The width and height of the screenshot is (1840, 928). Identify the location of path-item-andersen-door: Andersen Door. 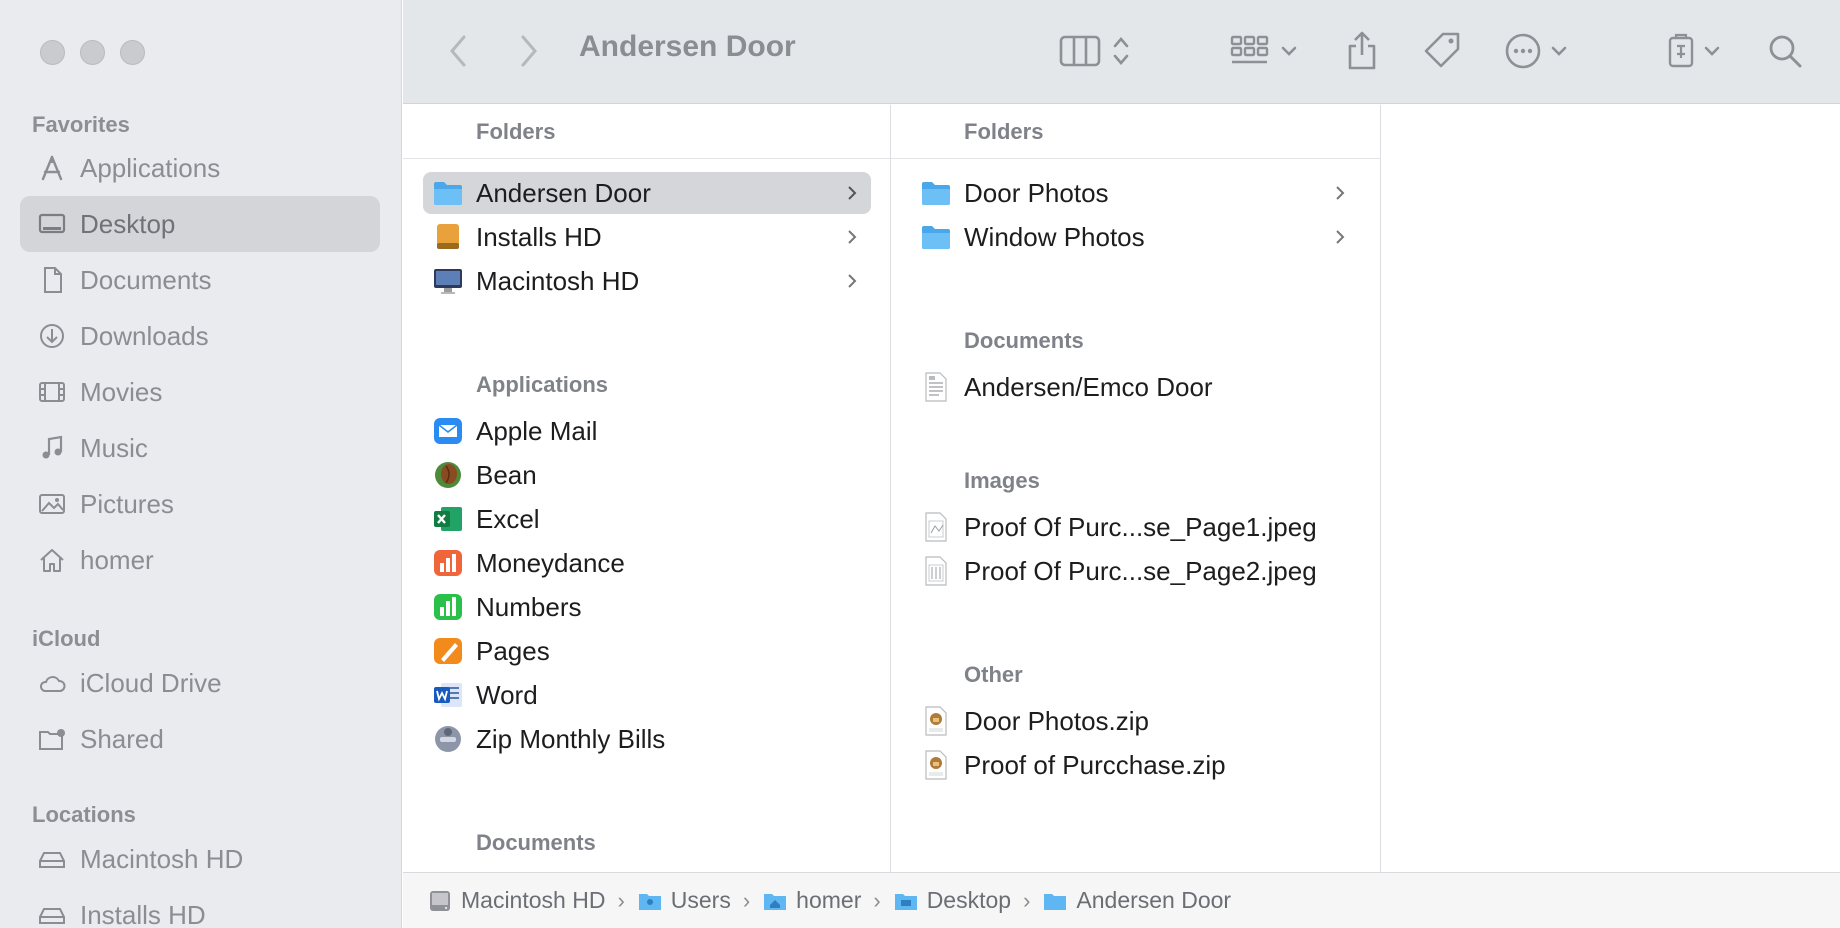
(1136, 900).